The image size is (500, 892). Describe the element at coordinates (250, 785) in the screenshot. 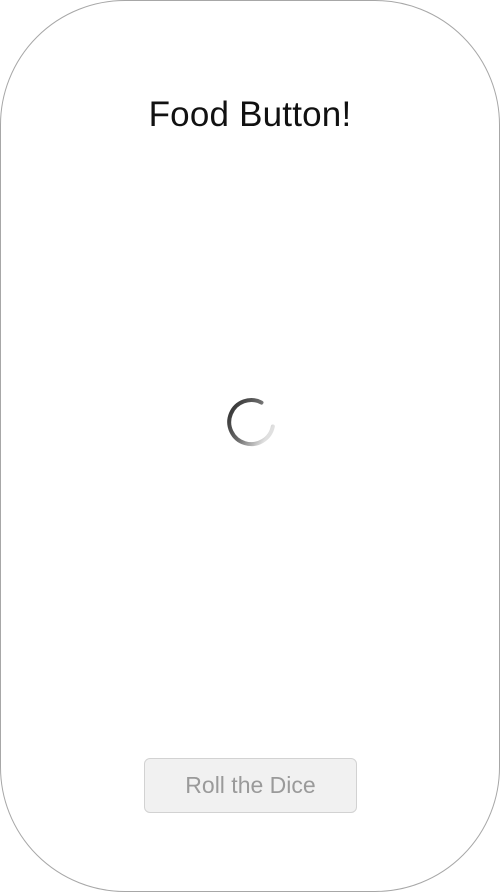

I see `roll-dice-button: Roll the Dice` at that location.